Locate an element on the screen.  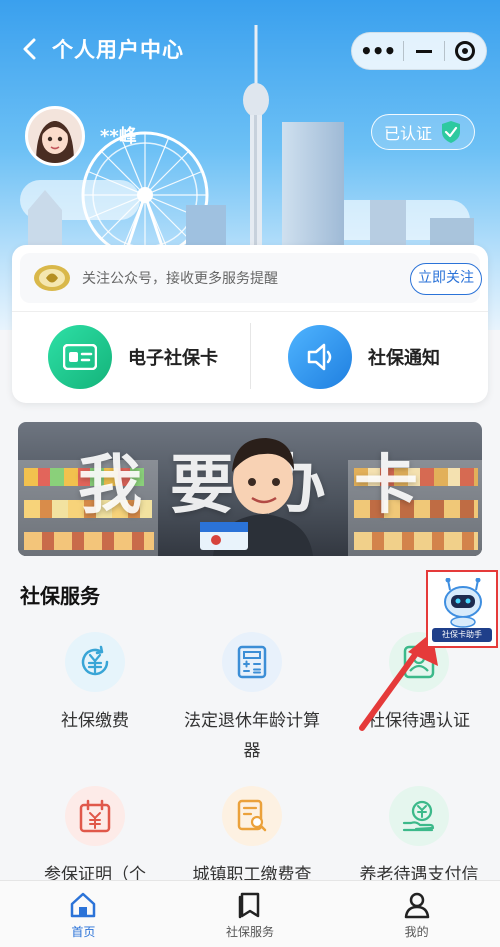
ss-card-assistant-button: 社保卡助手 is located at coordinates (462, 609).